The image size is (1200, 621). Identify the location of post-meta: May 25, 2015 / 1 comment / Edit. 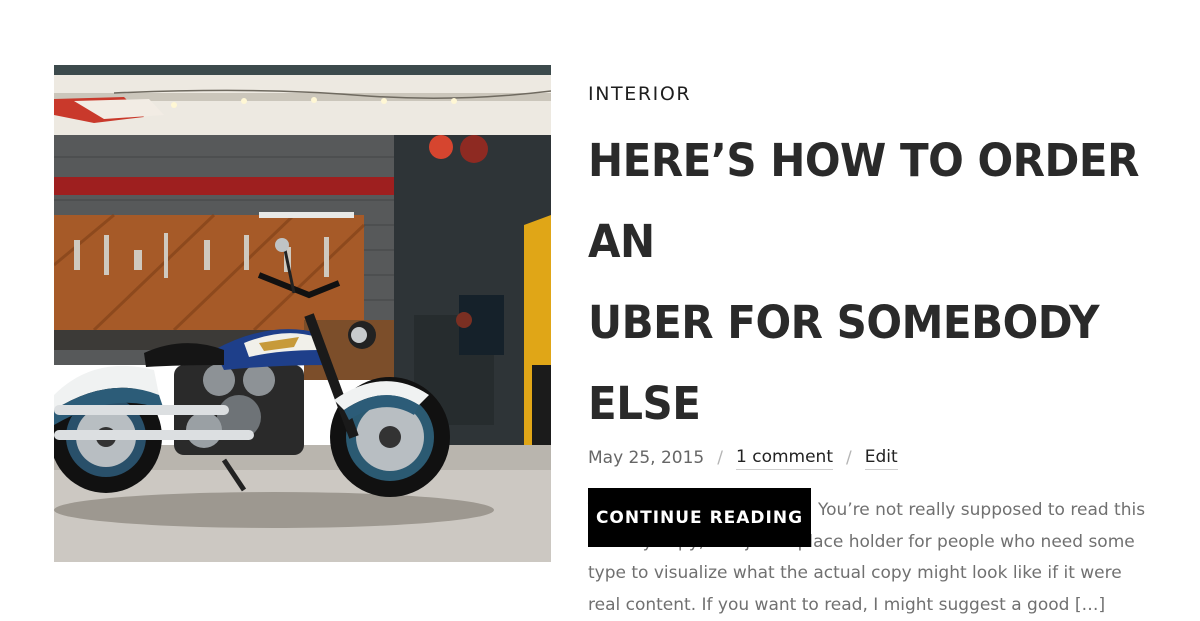
(878, 458).